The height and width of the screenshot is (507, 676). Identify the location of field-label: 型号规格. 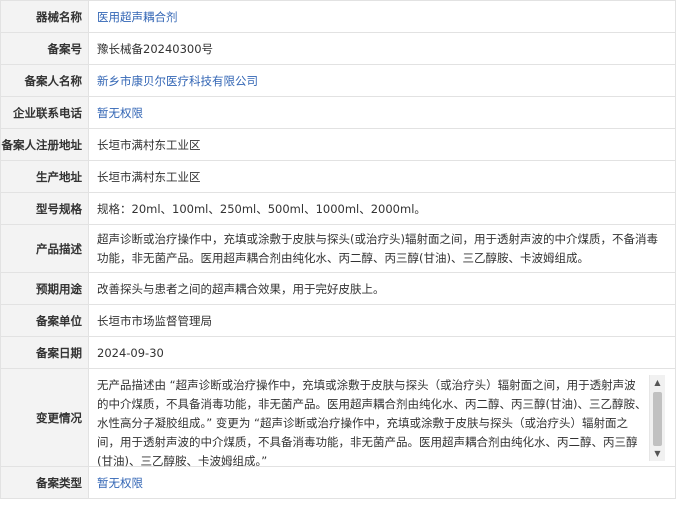
(44, 208).